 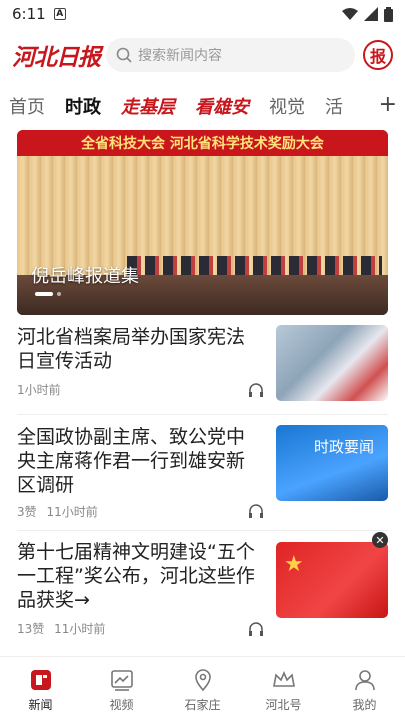 I want to click on nav-label: 石家庄, so click(x=202, y=705).